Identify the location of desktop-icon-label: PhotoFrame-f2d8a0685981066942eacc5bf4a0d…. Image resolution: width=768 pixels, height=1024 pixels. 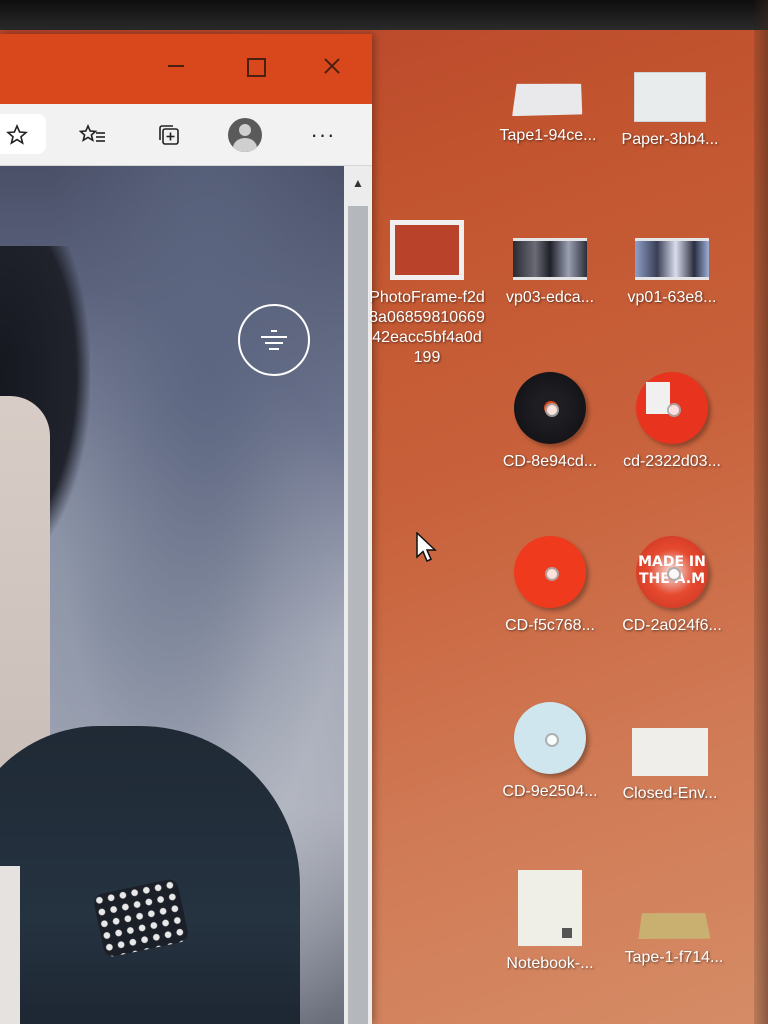
(427, 327).